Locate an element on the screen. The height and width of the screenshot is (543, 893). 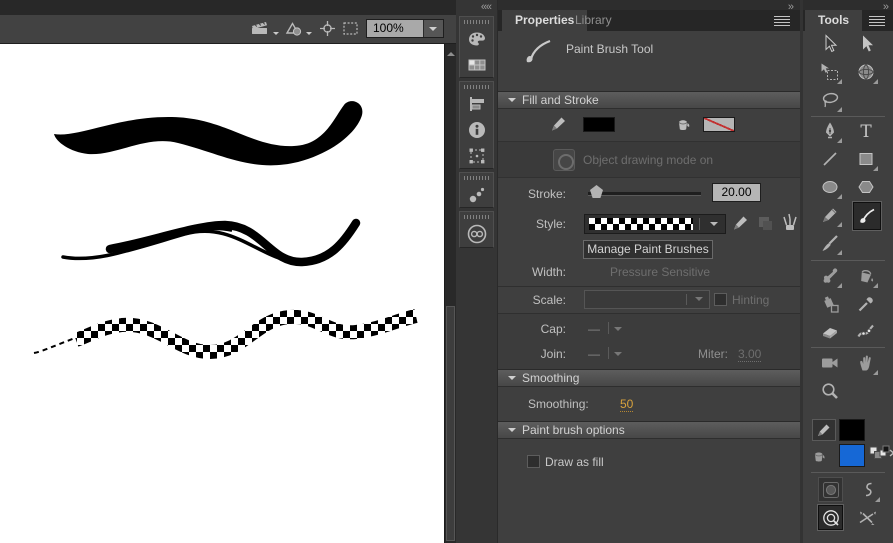
checker-stroke-tail is located at coordinates (56, 345).